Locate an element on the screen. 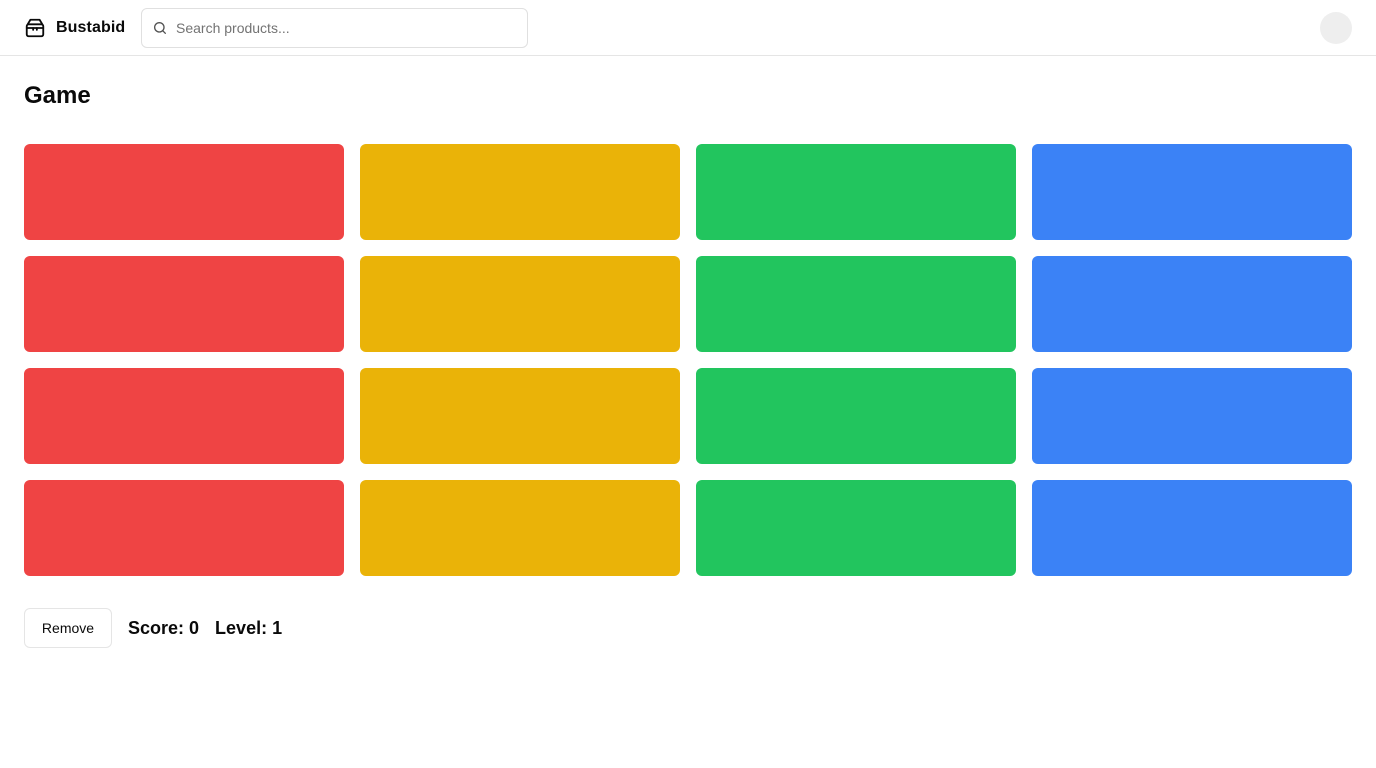 This screenshot has width=1376, height=768. search-icon is located at coordinates (160, 28).